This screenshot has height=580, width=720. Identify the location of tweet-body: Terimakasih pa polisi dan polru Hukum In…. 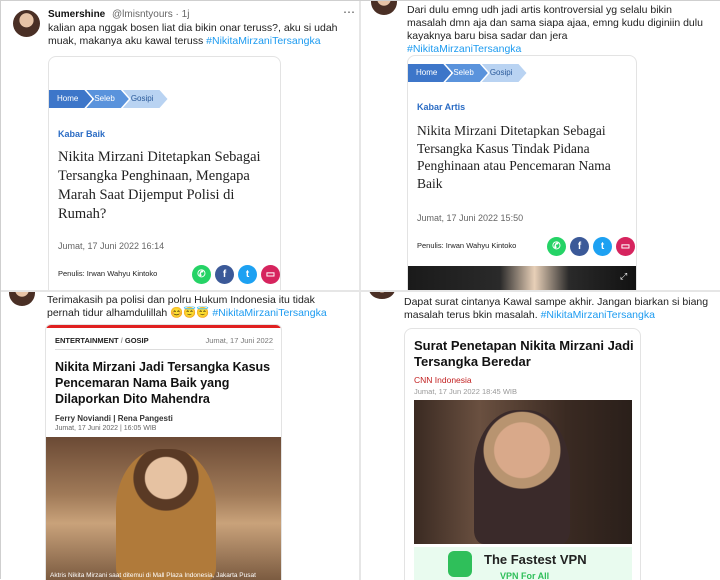
(197, 307).